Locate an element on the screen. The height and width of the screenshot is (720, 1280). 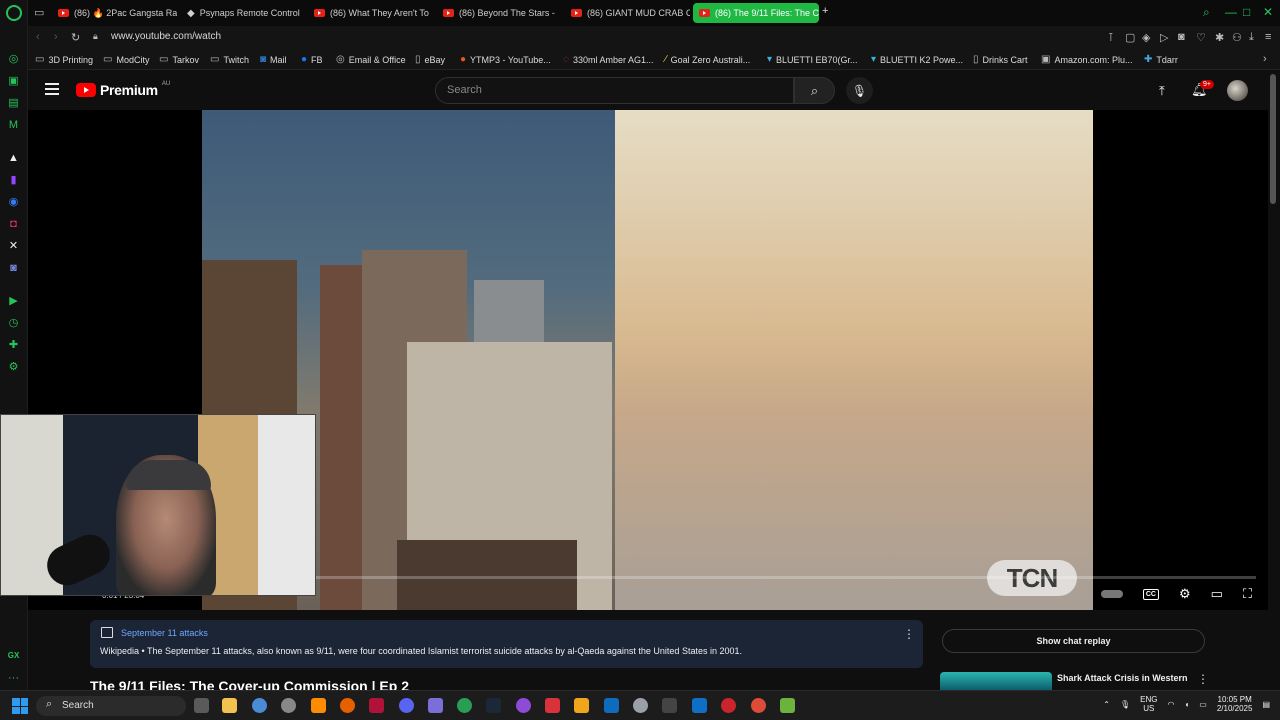
windows-start-icon is located at coordinates (20, 706).